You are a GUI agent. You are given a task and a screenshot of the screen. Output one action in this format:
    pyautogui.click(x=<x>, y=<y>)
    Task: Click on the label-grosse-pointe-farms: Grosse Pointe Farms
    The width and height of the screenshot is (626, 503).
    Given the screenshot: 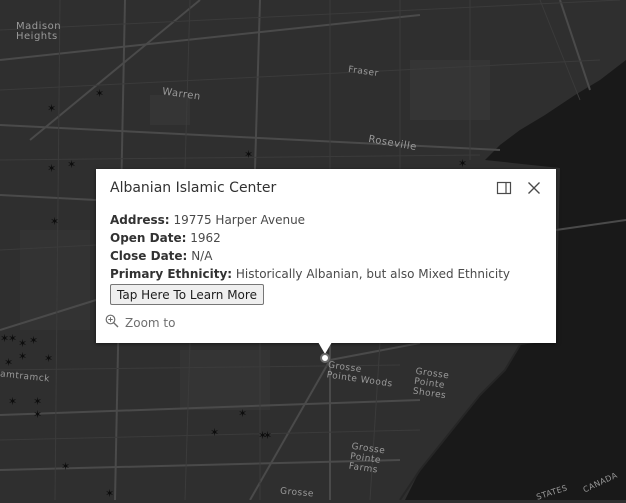 What is the action you would take?
    pyautogui.click(x=367, y=458)
    